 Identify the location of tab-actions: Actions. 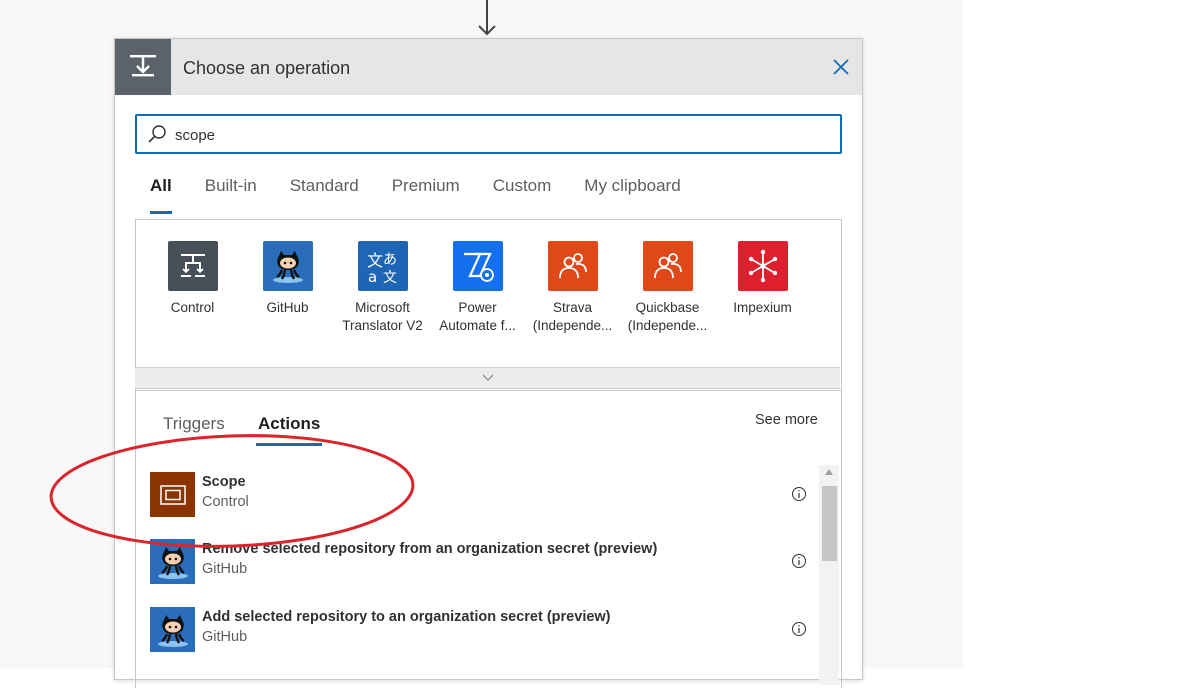
(289, 430).